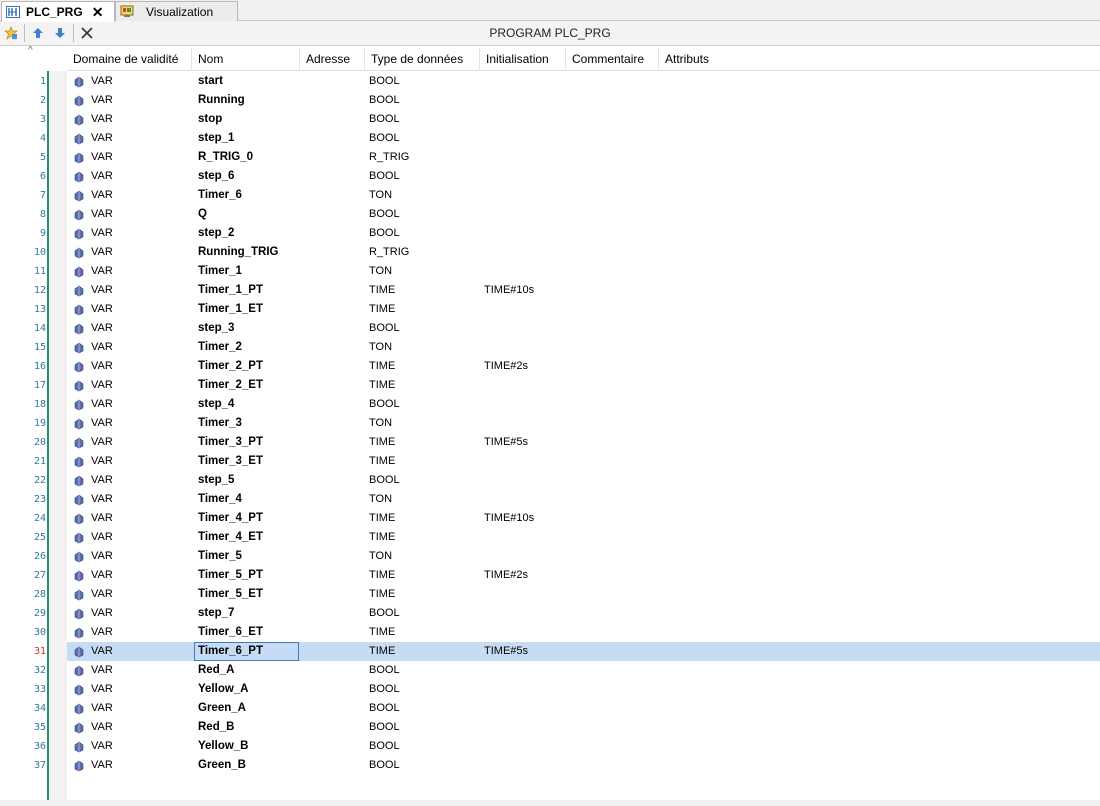 The image size is (1100, 806). What do you see at coordinates (583, 632) in the screenshot?
I see `table-row: VAR Timer_6_ET TIME` at bounding box center [583, 632].